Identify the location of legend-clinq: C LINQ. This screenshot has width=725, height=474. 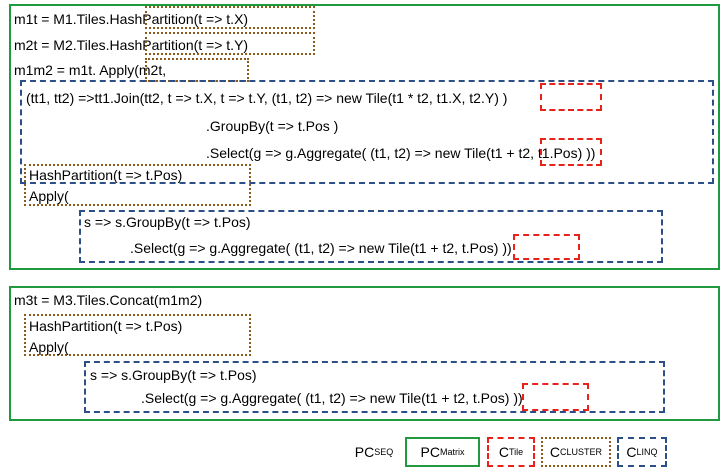
(642, 452).